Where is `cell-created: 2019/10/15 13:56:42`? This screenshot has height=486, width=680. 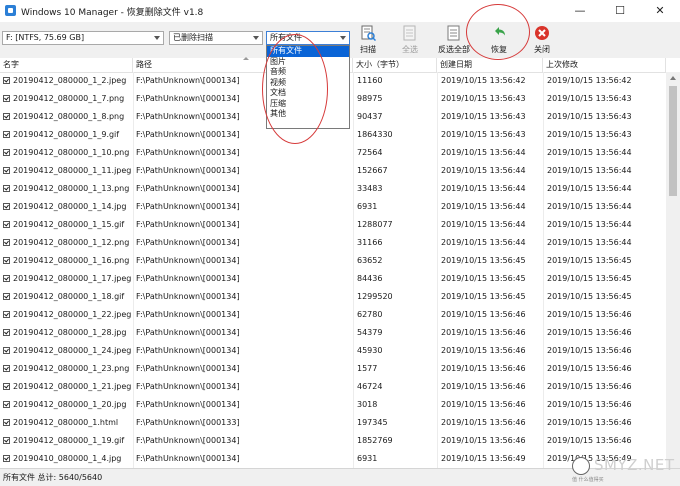
cell-created: 2019/10/15 13:56:42 is located at coordinates (483, 80).